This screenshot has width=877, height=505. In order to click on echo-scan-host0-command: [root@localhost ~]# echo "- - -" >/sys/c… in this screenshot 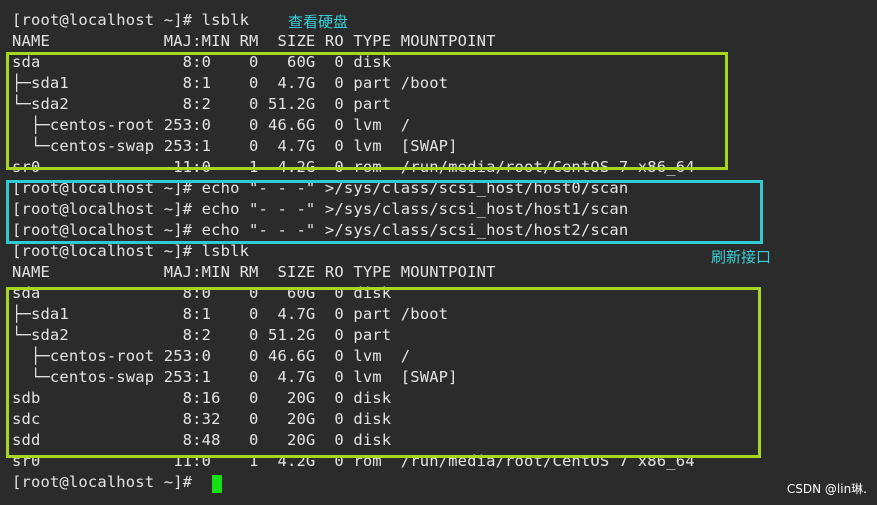, I will do `click(320, 188)`.